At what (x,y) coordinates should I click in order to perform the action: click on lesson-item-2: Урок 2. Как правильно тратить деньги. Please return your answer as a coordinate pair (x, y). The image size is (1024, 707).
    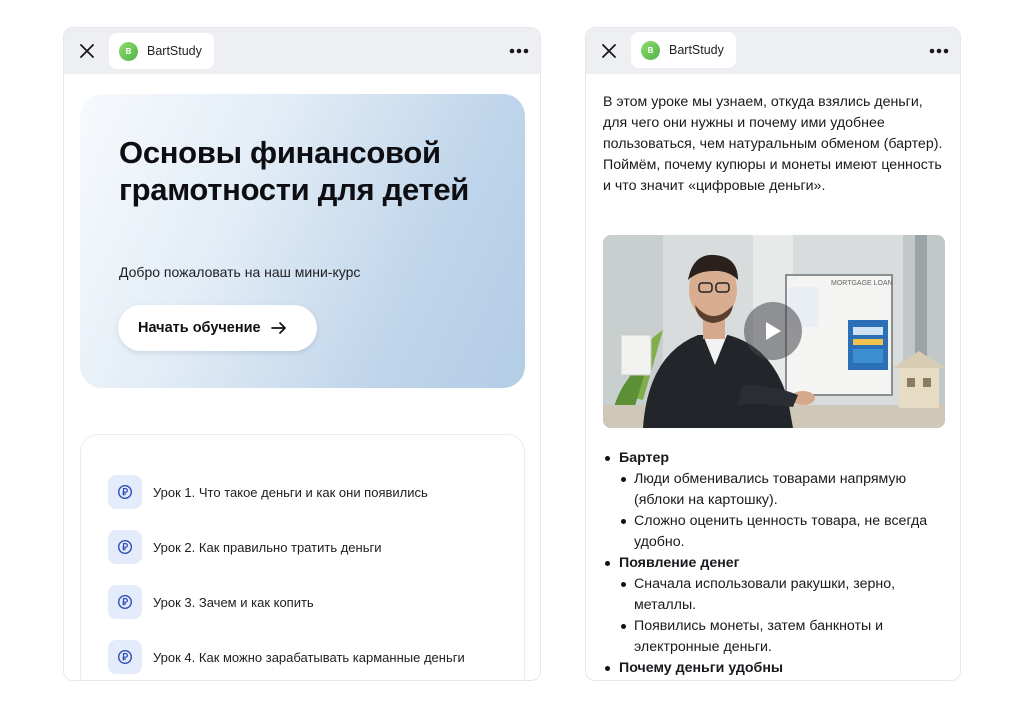
    Looking at the image, I should click on (308, 547).